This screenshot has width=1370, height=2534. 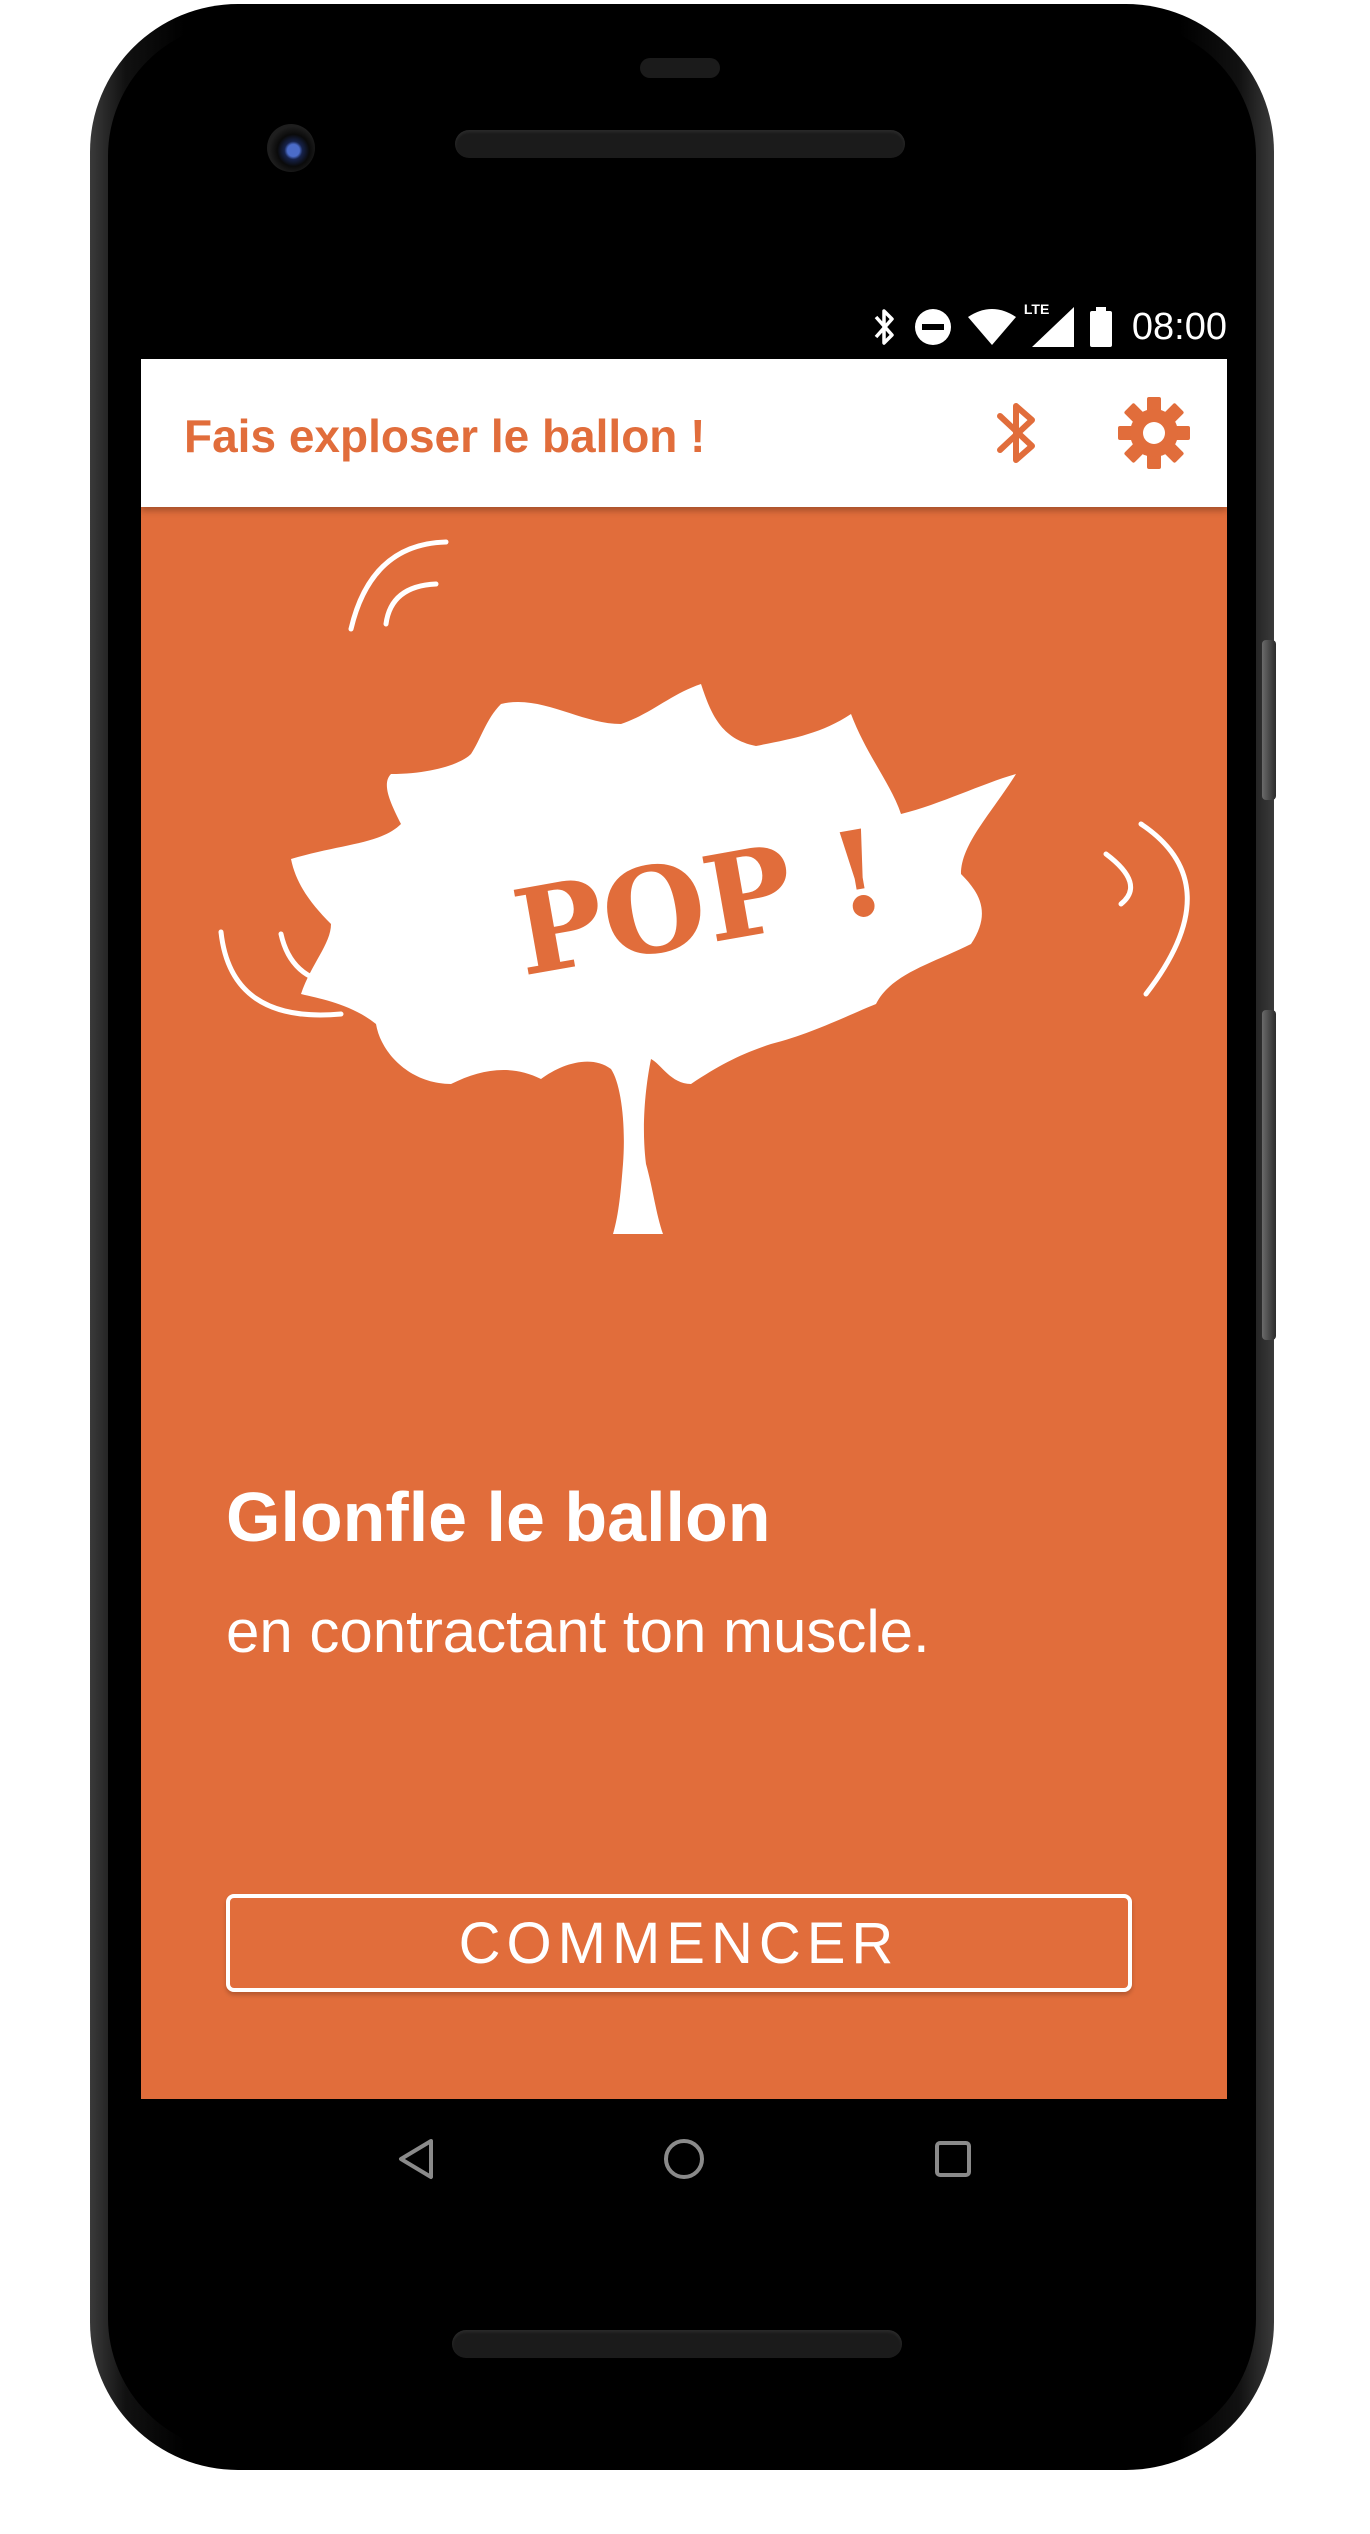 I want to click on bluetooth-button, so click(x=1017, y=433).